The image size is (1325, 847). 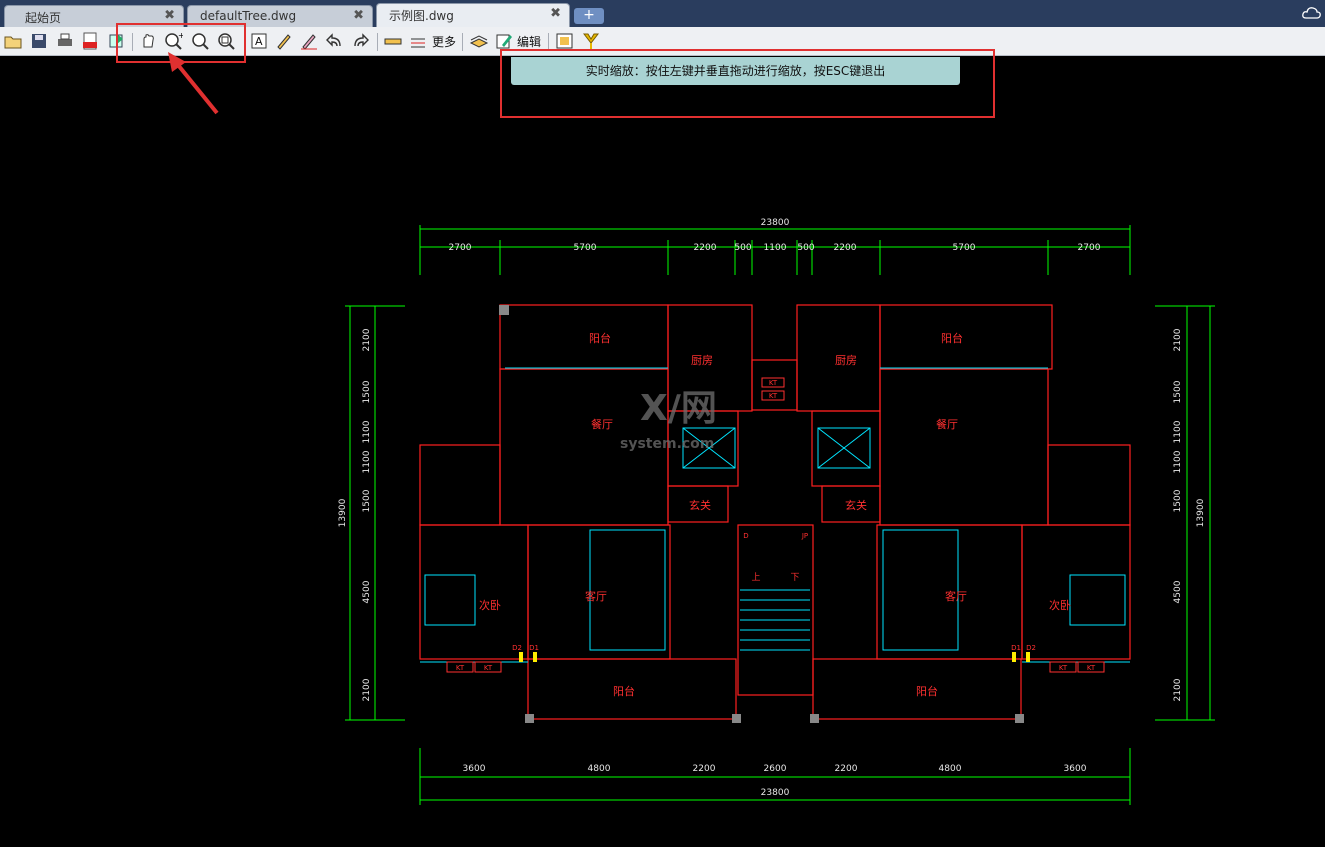 What do you see at coordinates (1201, 512) in the screenshot?
I see `dim-total-right: 13900` at bounding box center [1201, 512].